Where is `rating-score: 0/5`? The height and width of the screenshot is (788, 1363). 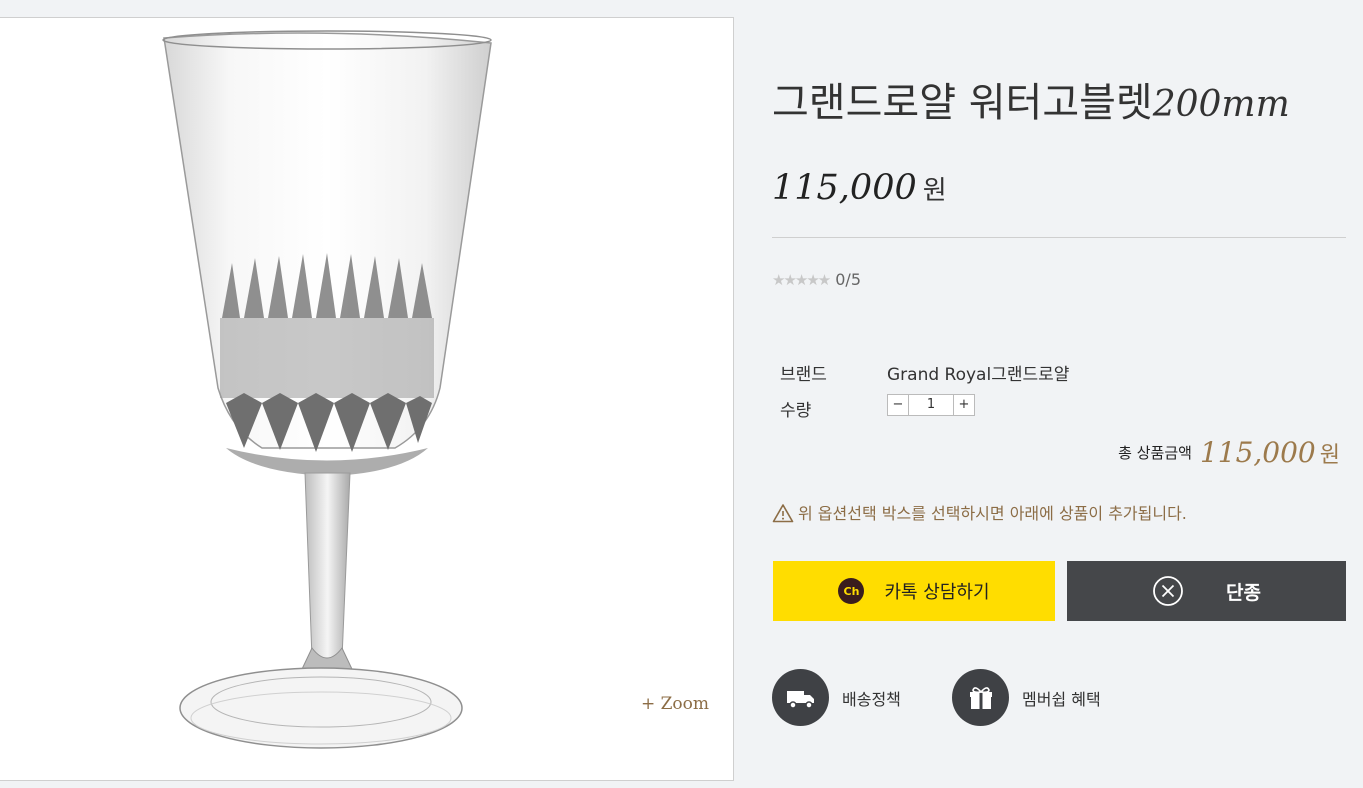
rating-score: 0/5 is located at coordinates (848, 279).